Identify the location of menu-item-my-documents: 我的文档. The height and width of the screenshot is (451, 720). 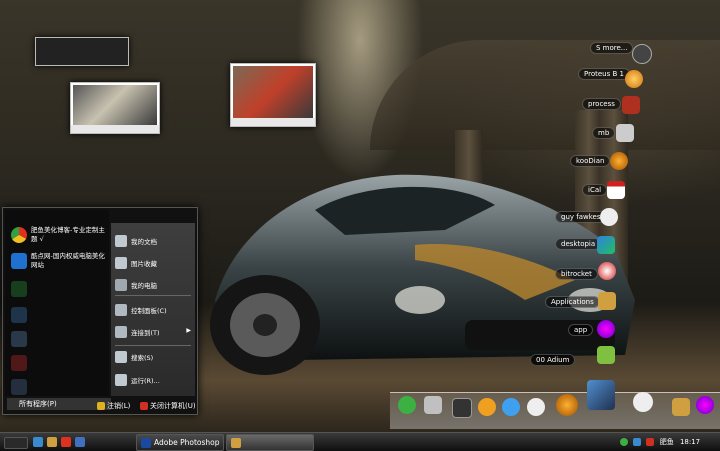
(154, 241).